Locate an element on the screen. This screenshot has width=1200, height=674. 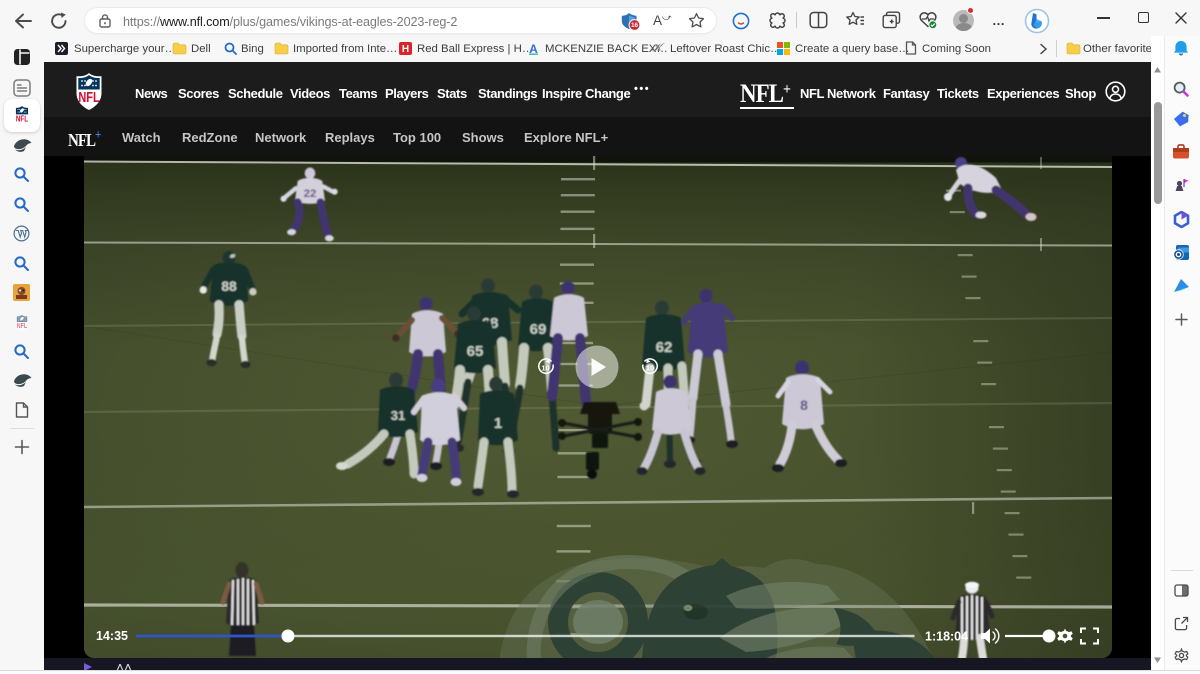
svg-text: 69 is located at coordinates (538, 329).